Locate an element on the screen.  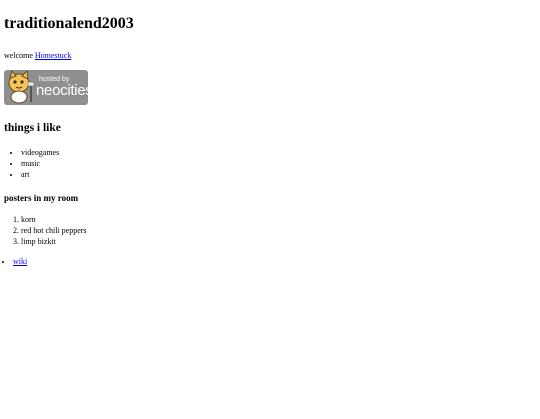
list-item: music is located at coordinates (278, 163).